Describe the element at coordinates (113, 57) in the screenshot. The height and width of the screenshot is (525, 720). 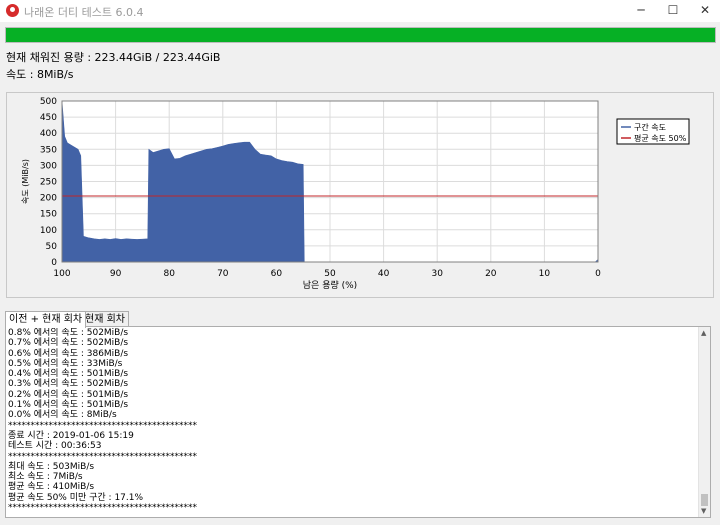
I see `used-capacity-text: 현재 채워진 용량 : 223.44GiB / 223.44GiB` at that location.